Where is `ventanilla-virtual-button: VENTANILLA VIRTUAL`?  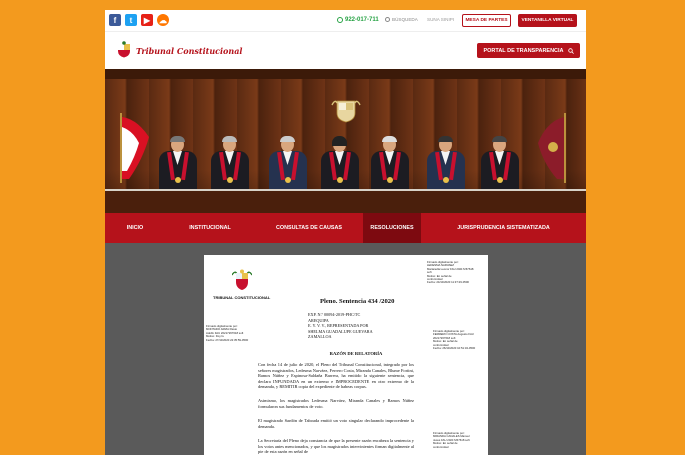 ventanilla-virtual-button: VENTANILLA VIRTUAL is located at coordinates (547, 20).